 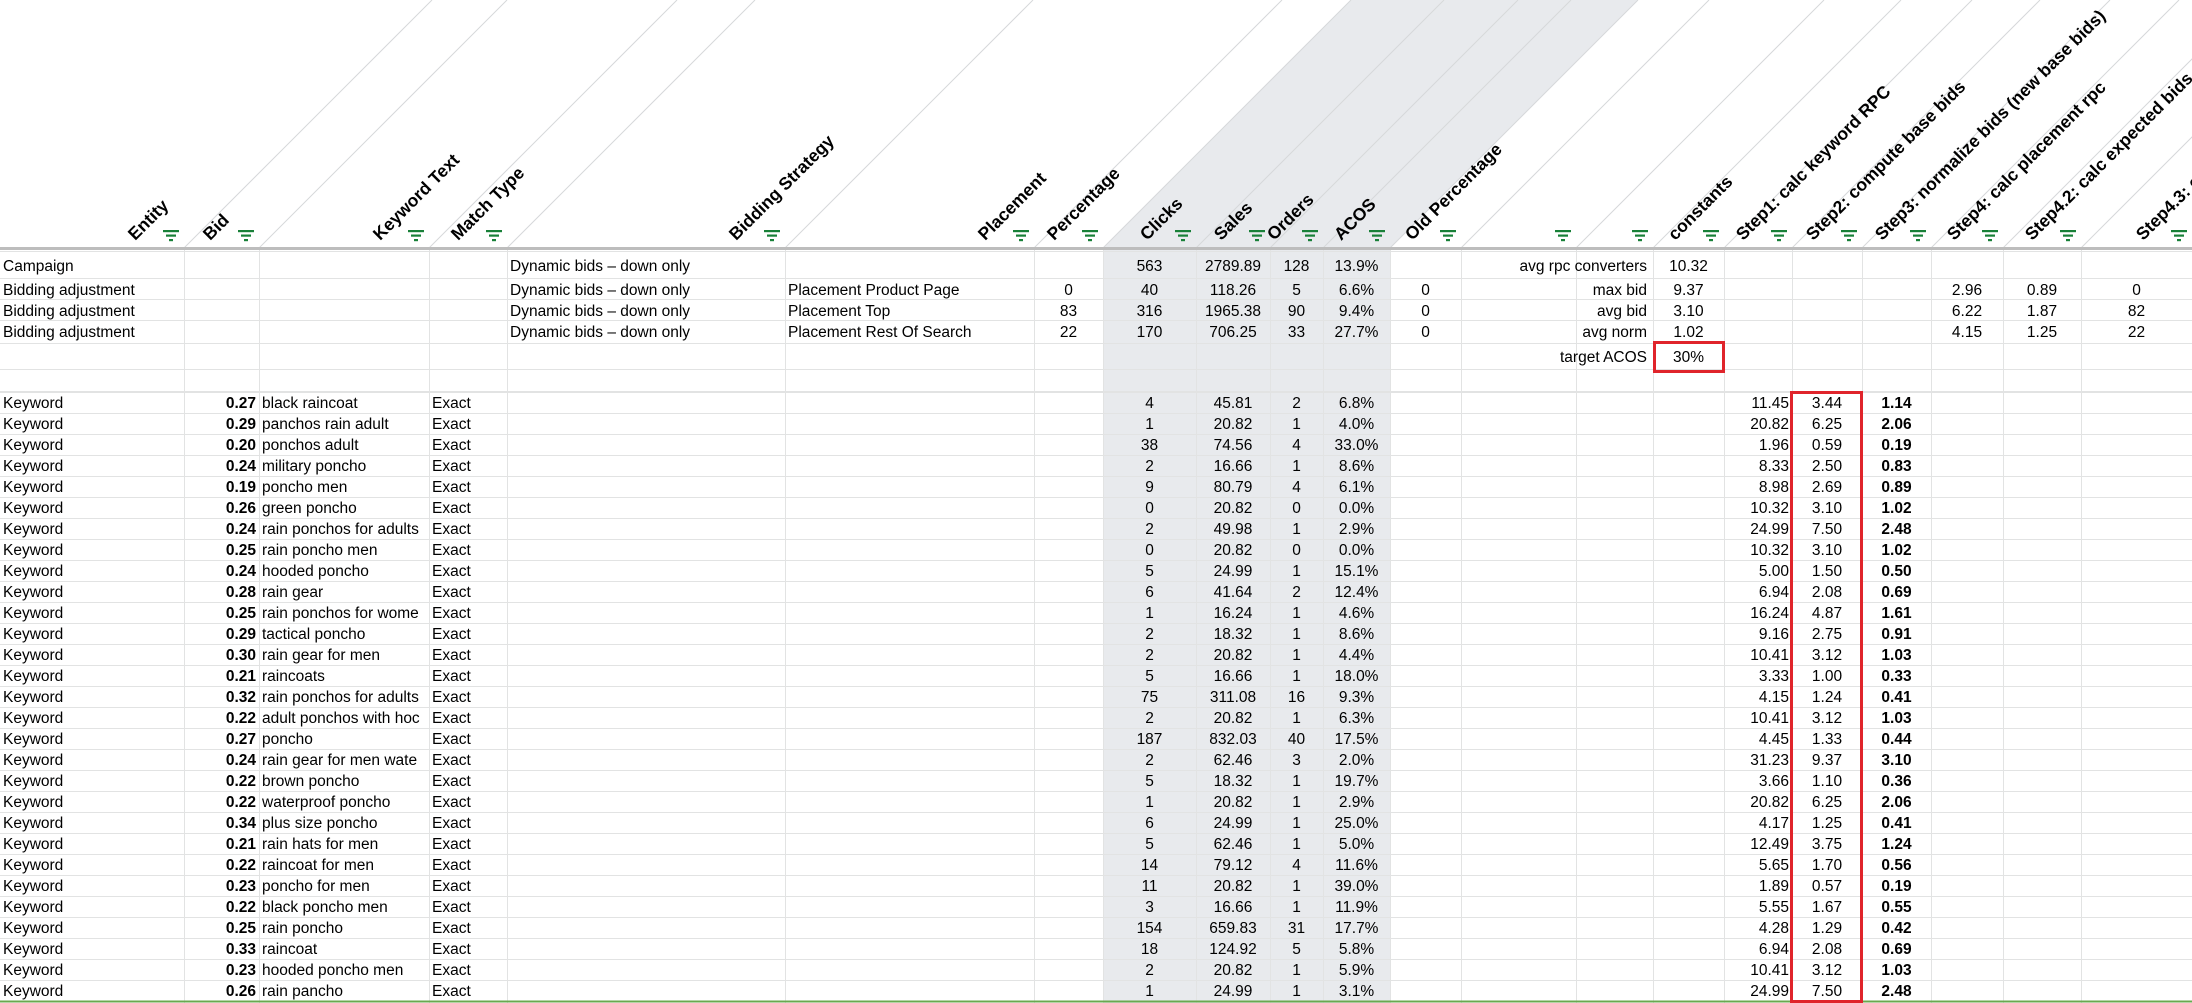 What do you see at coordinates (1233, 445) in the screenshot?
I see `sales-cell: 74.56` at bounding box center [1233, 445].